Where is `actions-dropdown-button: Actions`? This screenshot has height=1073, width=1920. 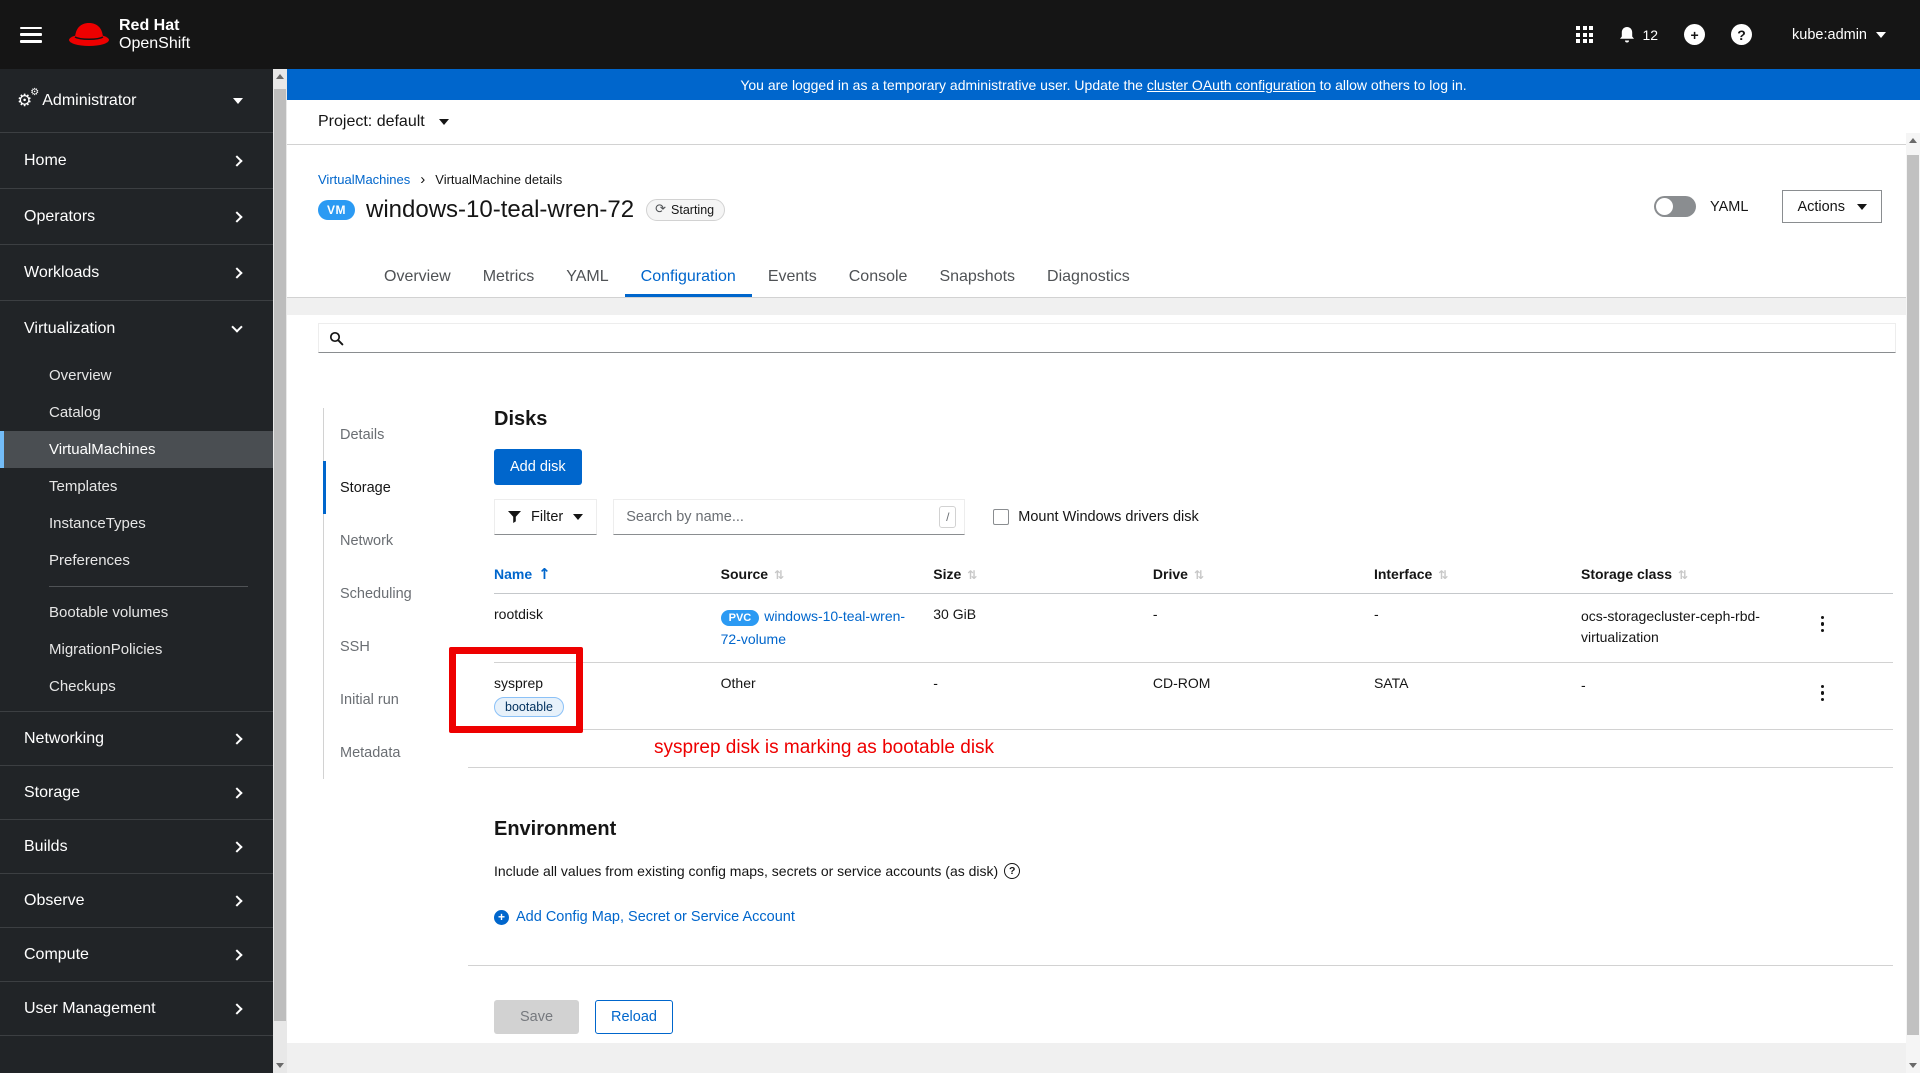 actions-dropdown-button: Actions is located at coordinates (1832, 206).